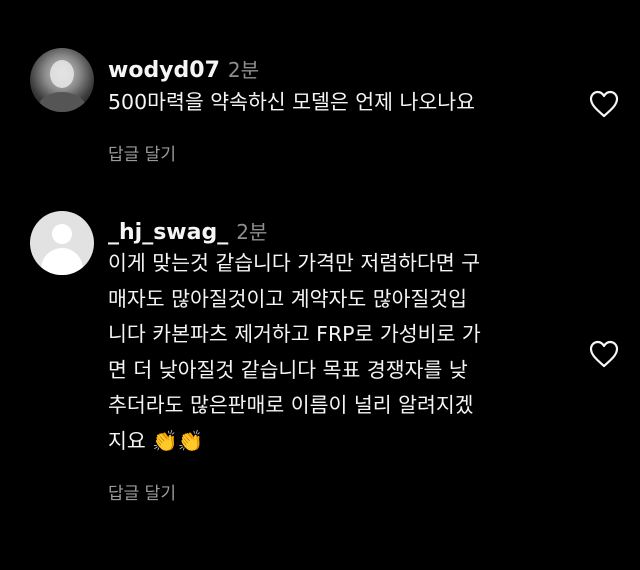 The width and height of the screenshot is (640, 570). Describe the element at coordinates (343, 442) in the screenshot. I see `comment-line-last: 지요 👏👏` at that location.